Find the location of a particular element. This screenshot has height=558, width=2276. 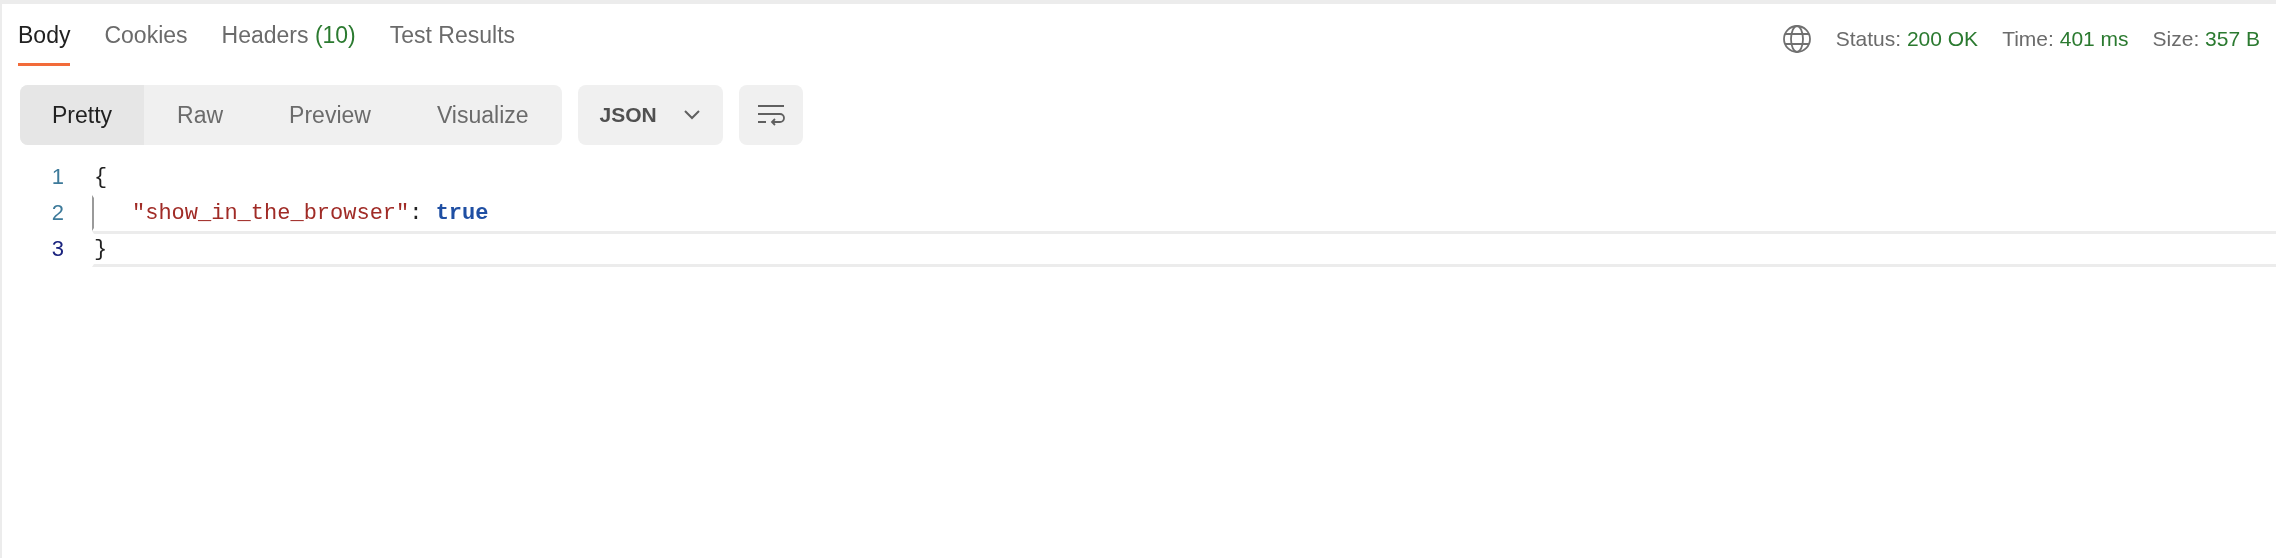

response-tab: Headers (10) is located at coordinates (288, 35).